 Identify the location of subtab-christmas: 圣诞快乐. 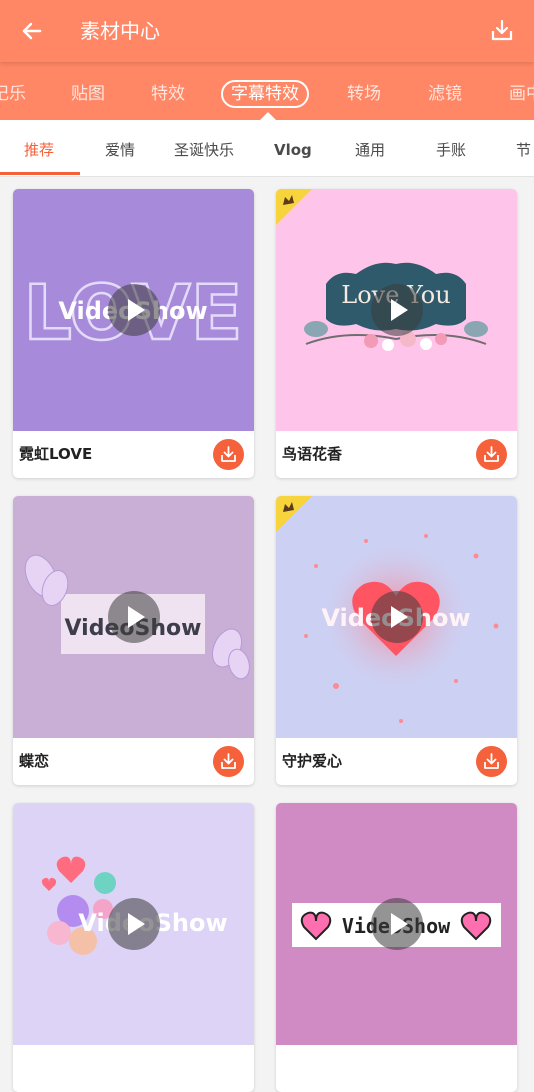
(204, 150).